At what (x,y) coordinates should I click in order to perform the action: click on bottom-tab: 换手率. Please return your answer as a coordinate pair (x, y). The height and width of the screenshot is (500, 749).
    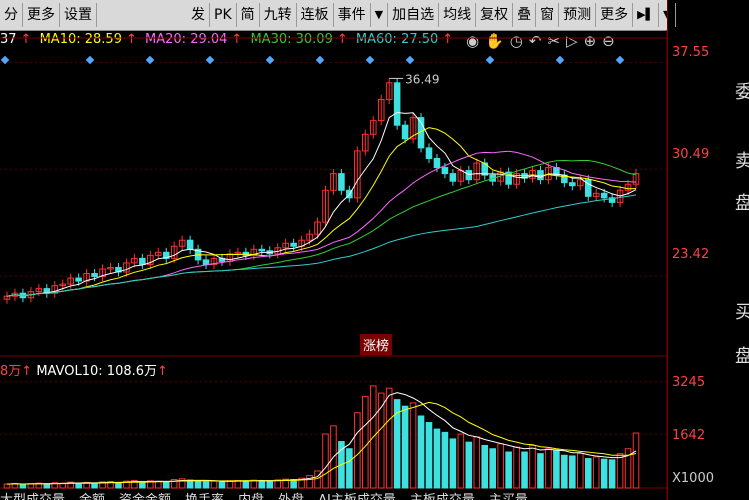
    Looking at the image, I should click on (204, 494).